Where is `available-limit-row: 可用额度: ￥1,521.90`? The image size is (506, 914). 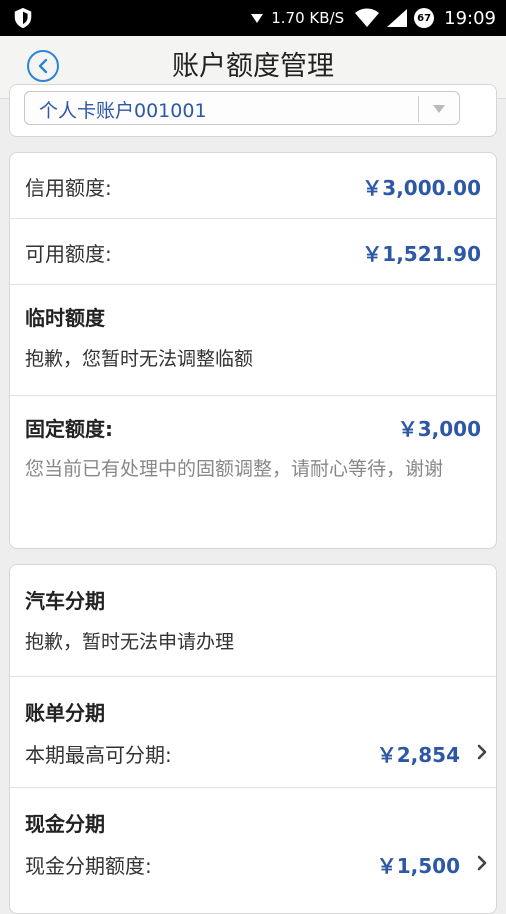
available-limit-row: 可用额度: ￥1,521.90 is located at coordinates (253, 252).